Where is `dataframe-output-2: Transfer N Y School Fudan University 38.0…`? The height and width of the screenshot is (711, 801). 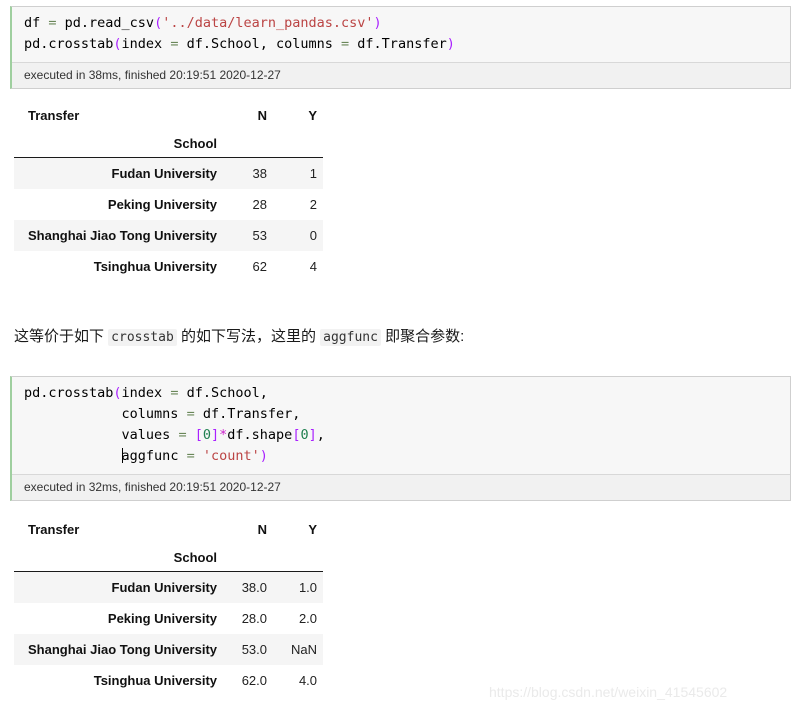
dataframe-output-2: Transfer N Y School Fudan University 38.0… is located at coordinates (169, 607).